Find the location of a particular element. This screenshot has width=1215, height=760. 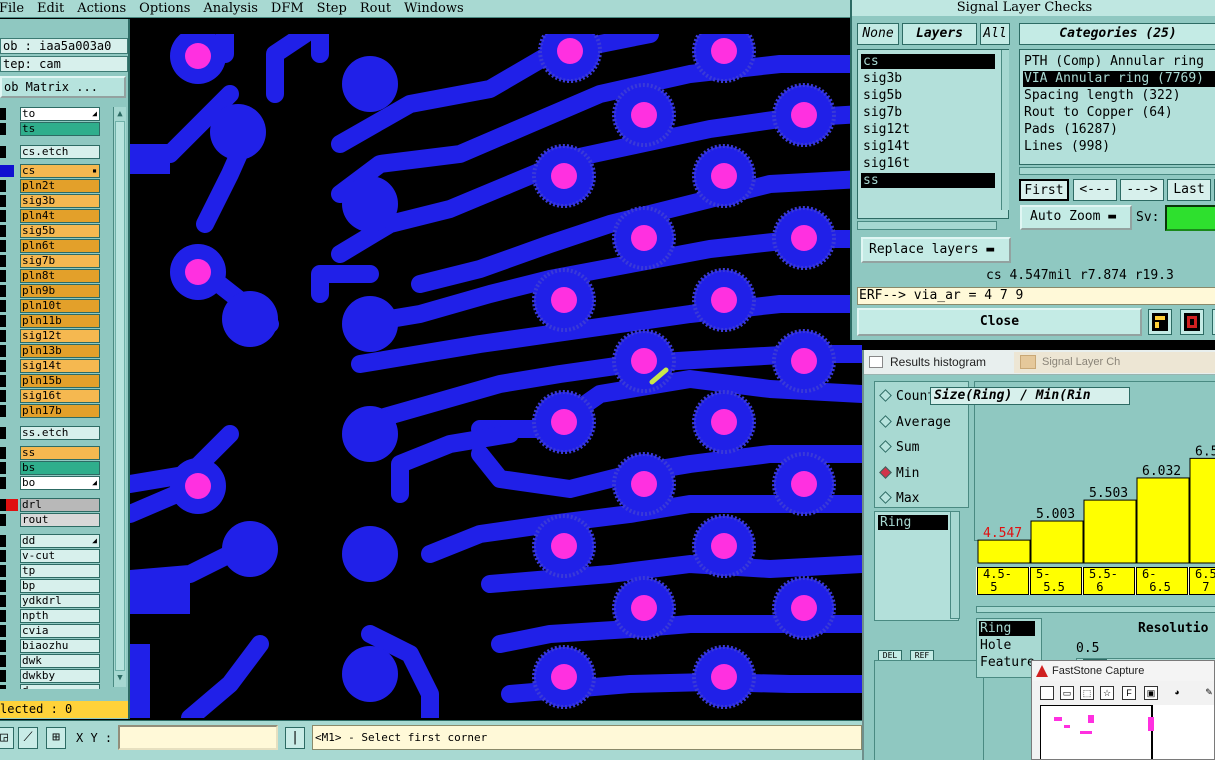

layer-option: sig5b is located at coordinates (928, 95).